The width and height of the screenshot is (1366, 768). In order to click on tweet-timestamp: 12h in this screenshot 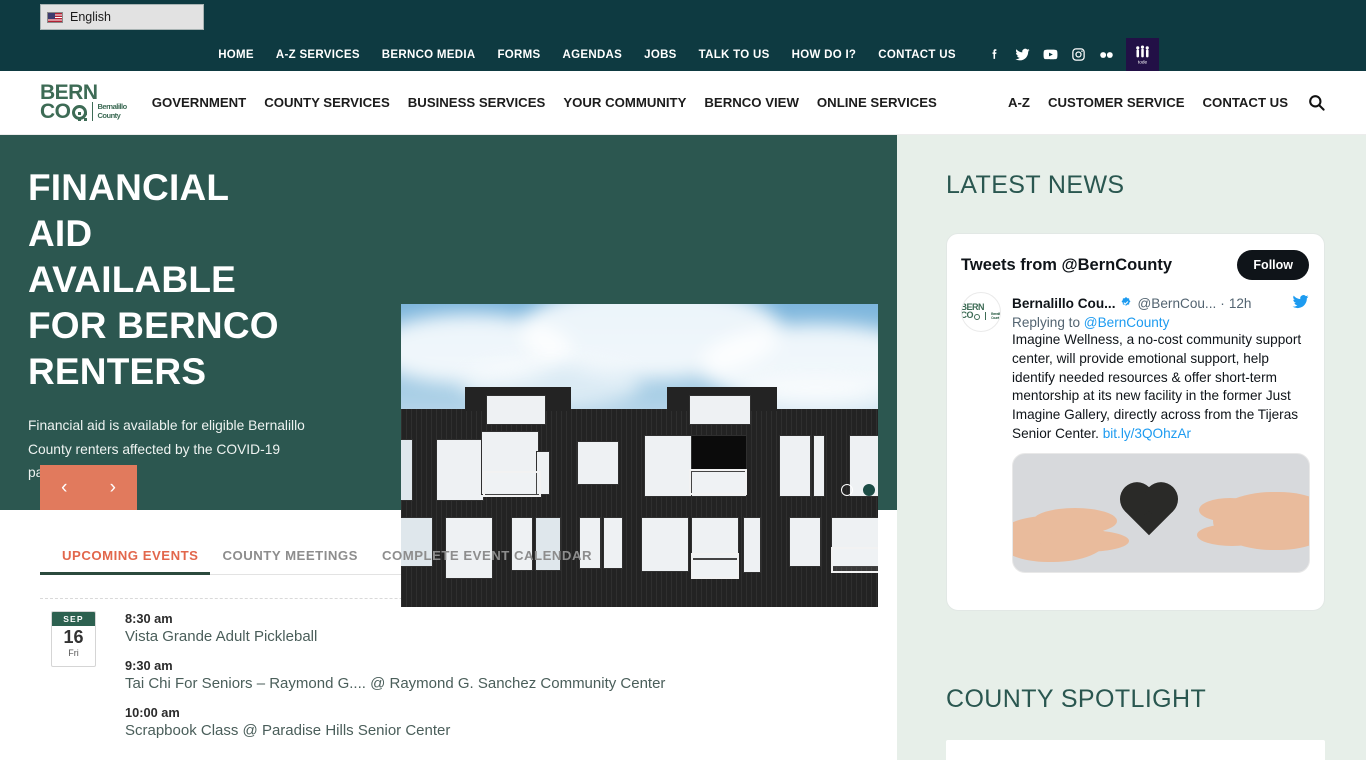, I will do `click(1240, 303)`.